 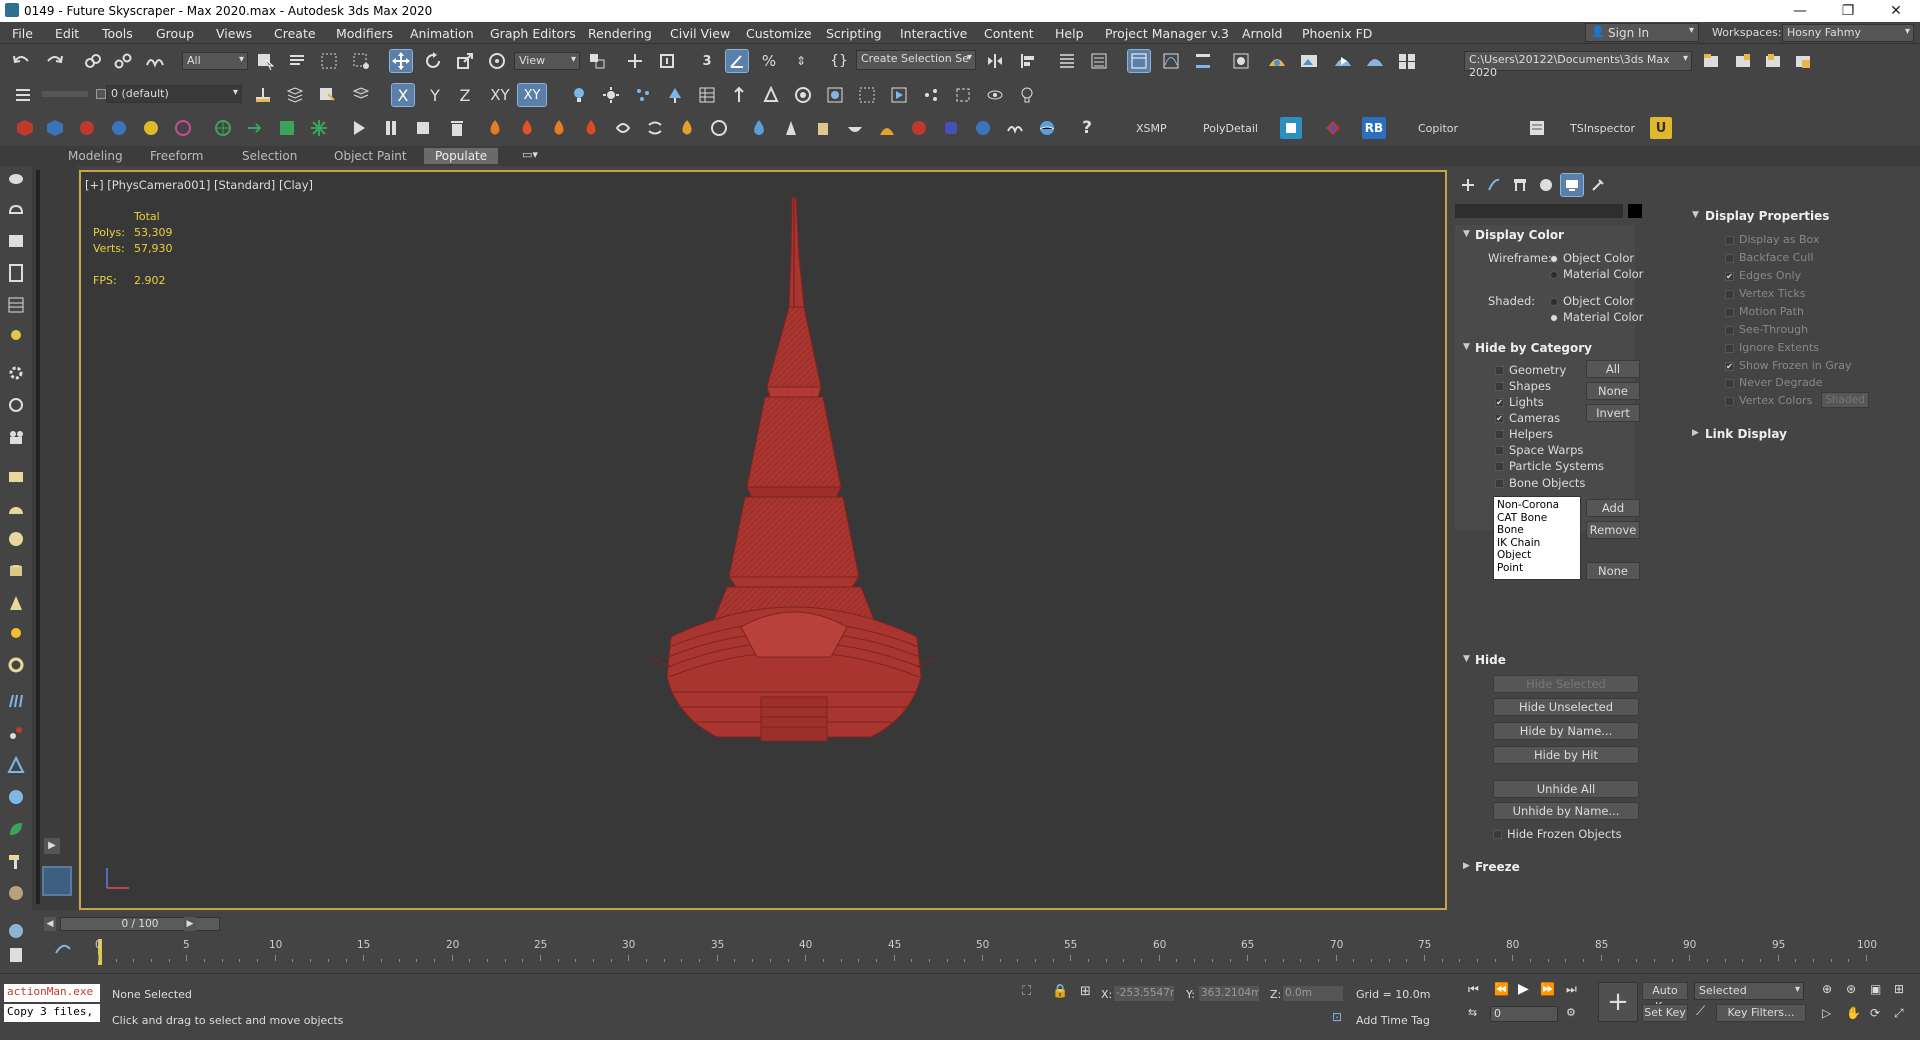 What do you see at coordinates (1896, 11) in the screenshot?
I see `close-icon: ✕` at bounding box center [1896, 11].